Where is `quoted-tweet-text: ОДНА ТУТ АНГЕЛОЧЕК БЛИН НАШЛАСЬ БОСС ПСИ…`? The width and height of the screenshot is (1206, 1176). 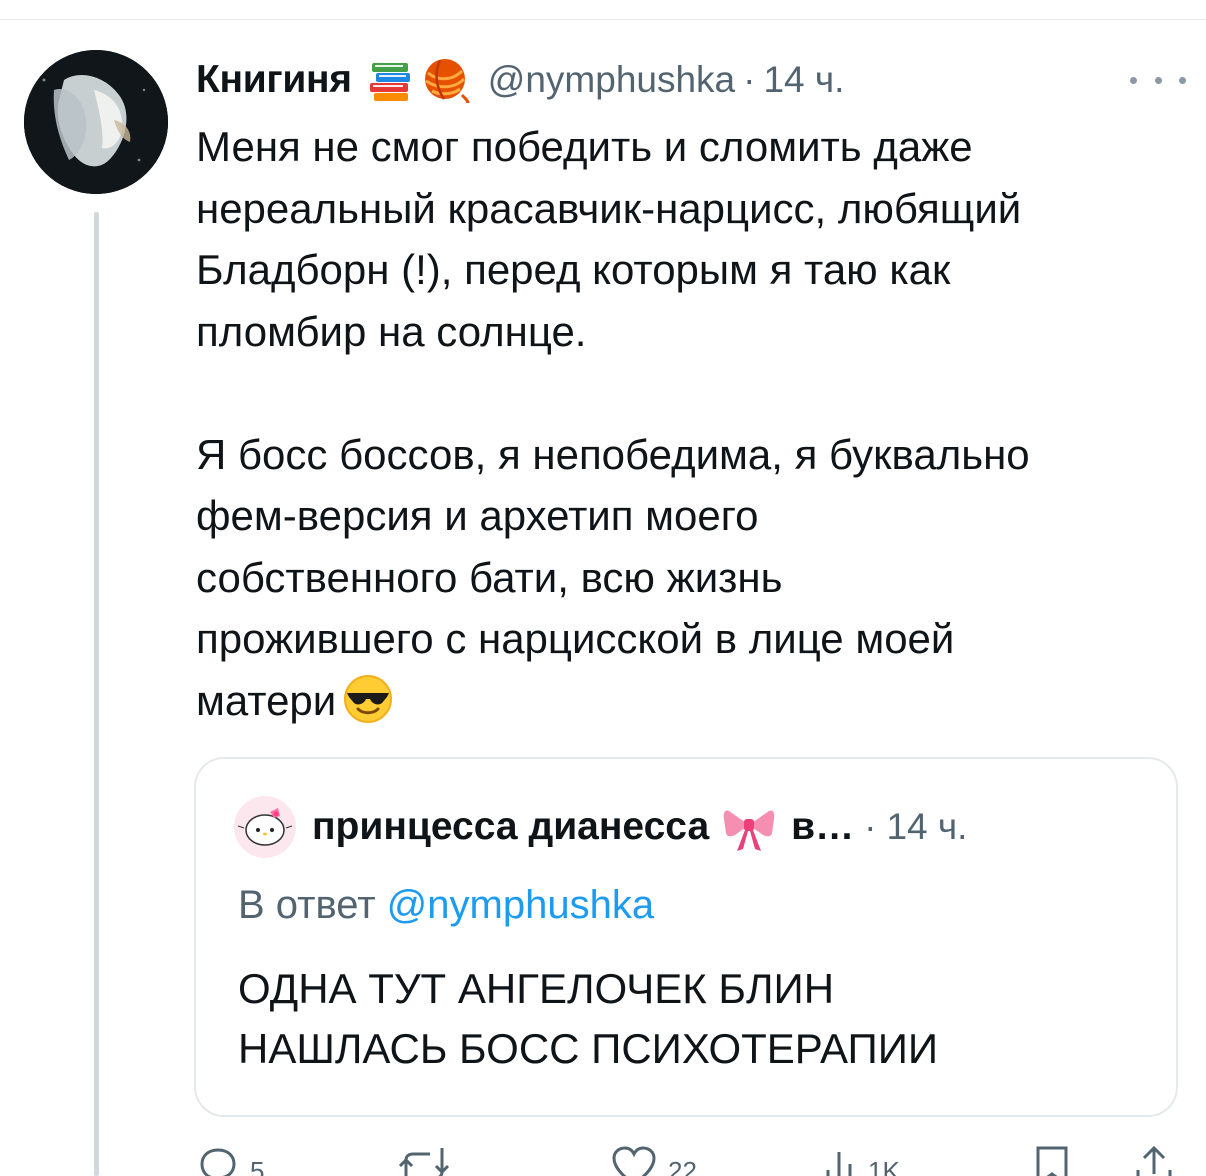
quoted-tweet-text: ОДНА ТУТ АНГЕЛОЧЕК БЛИН НАШЛАСЬ БОСС ПСИ… is located at coordinates (588, 1018).